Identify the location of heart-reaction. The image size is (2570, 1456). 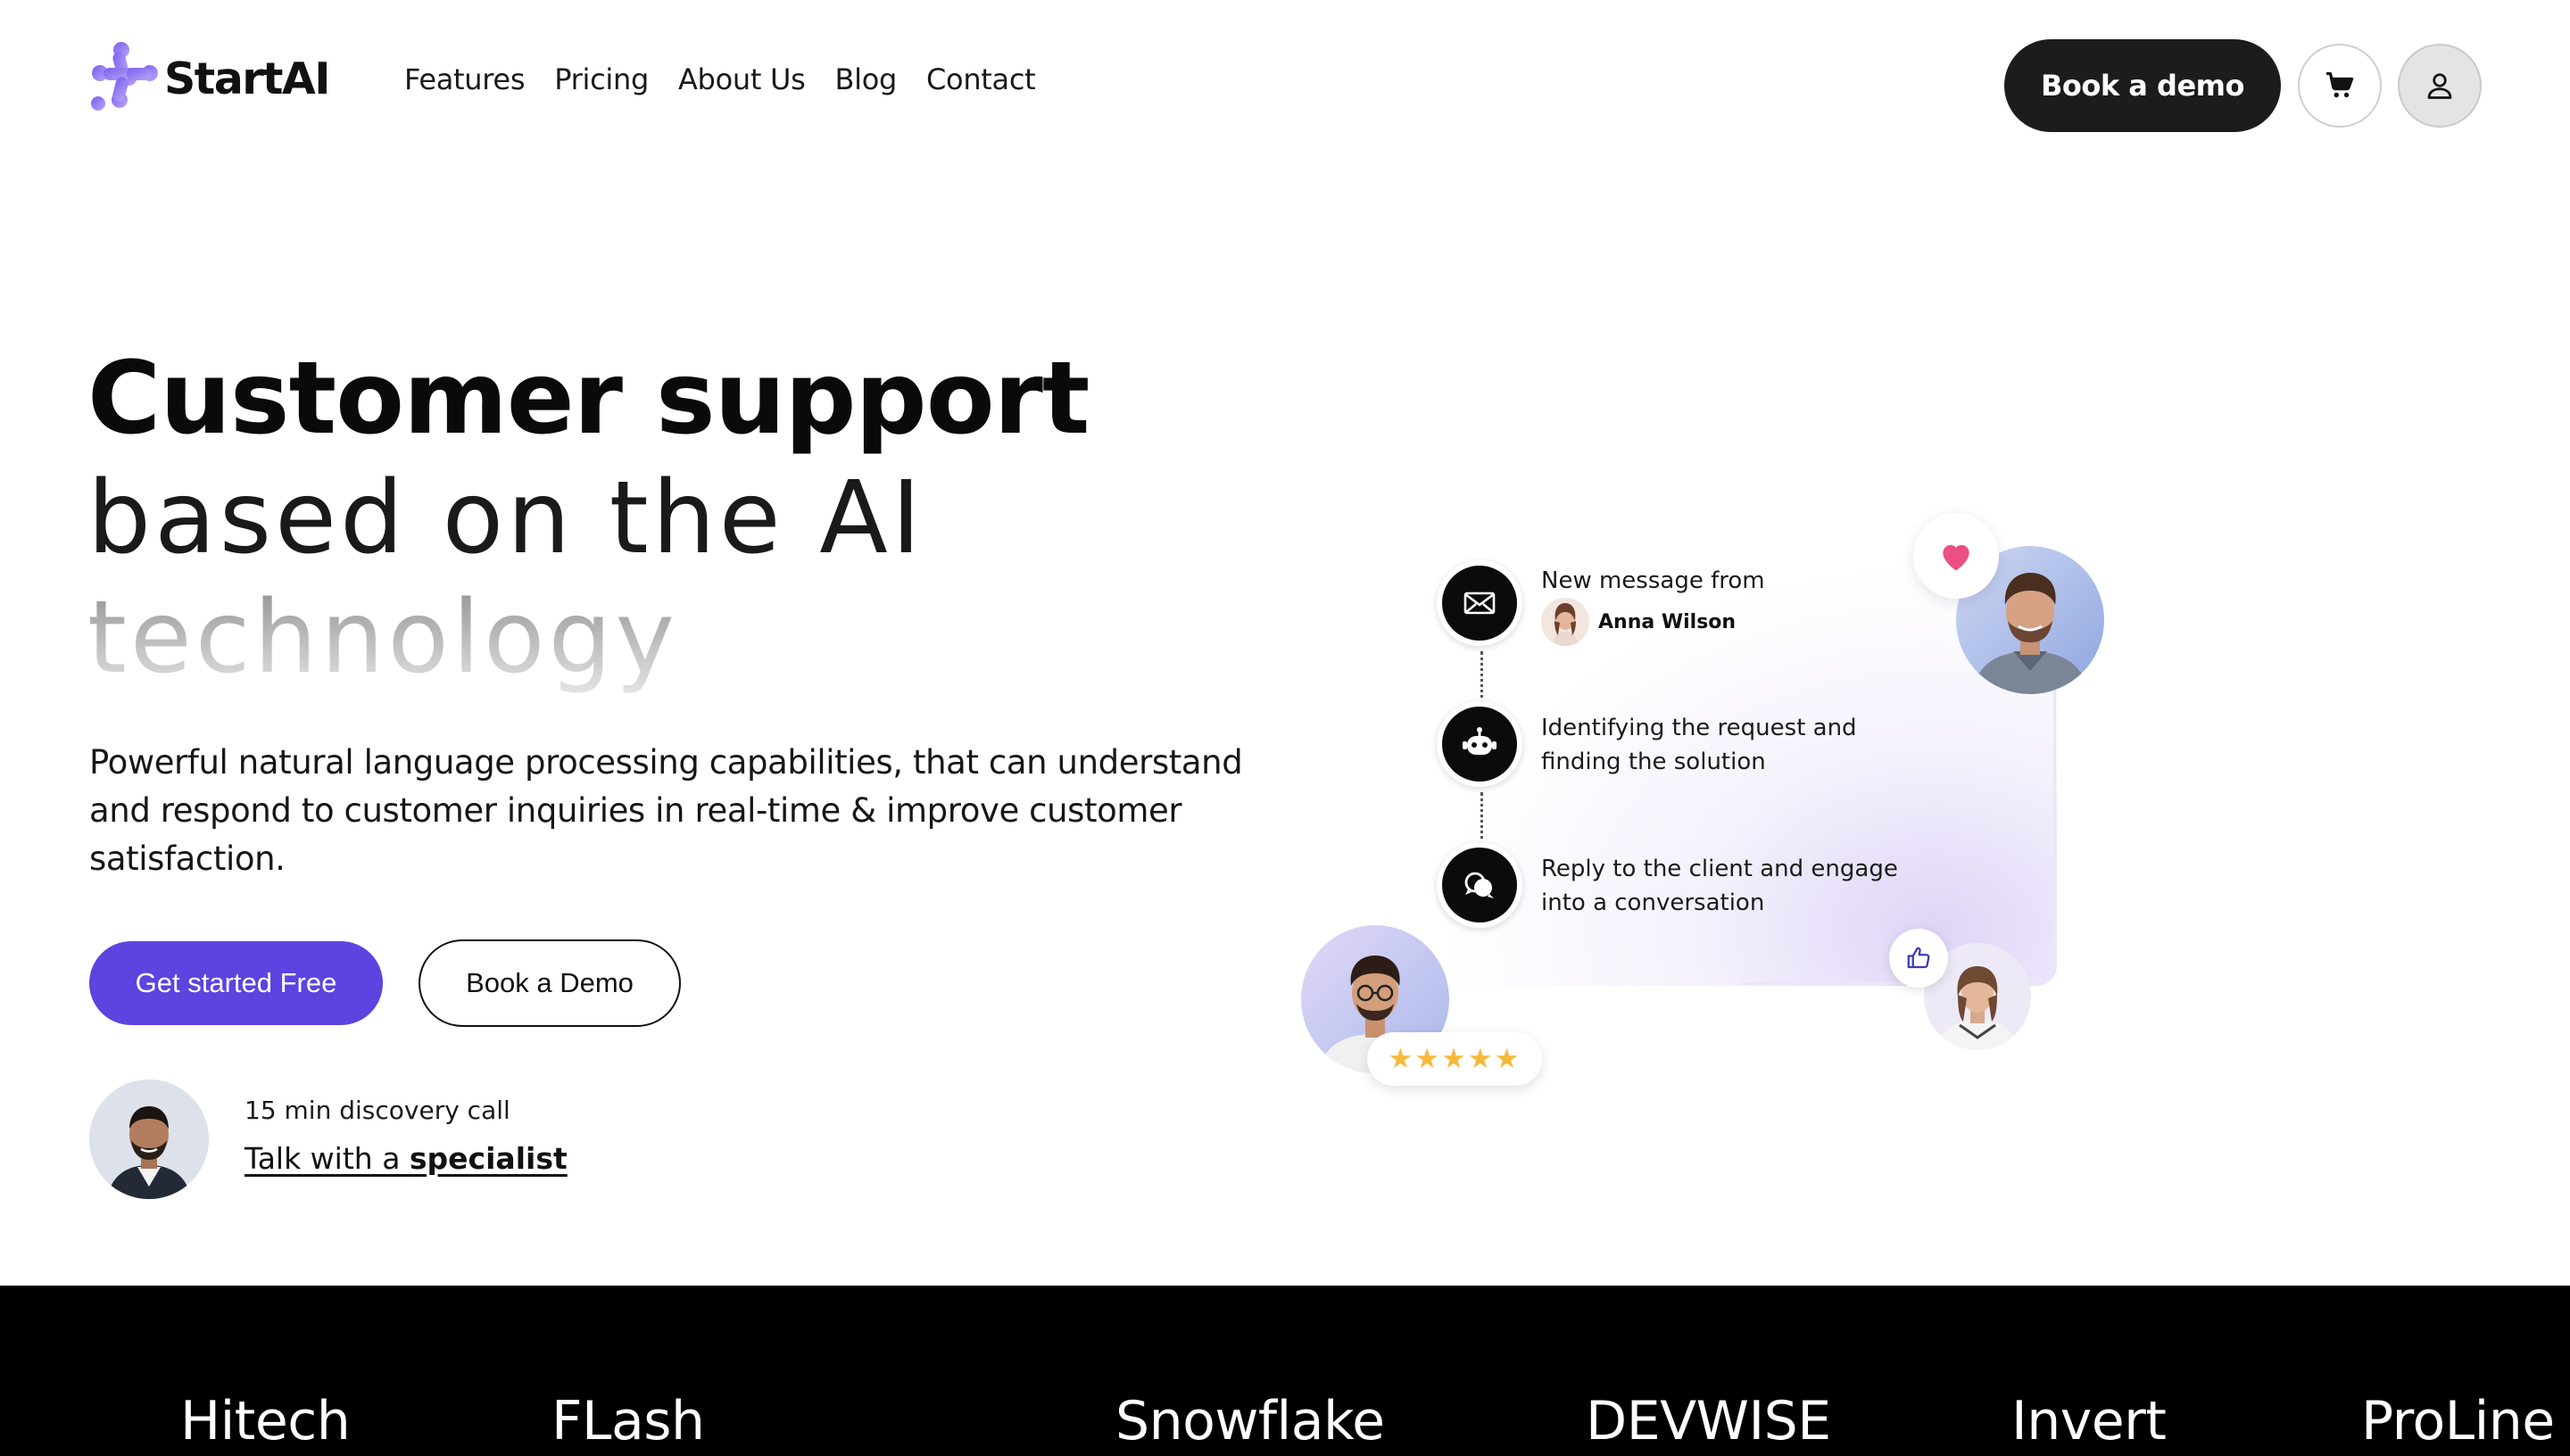
(1956, 556).